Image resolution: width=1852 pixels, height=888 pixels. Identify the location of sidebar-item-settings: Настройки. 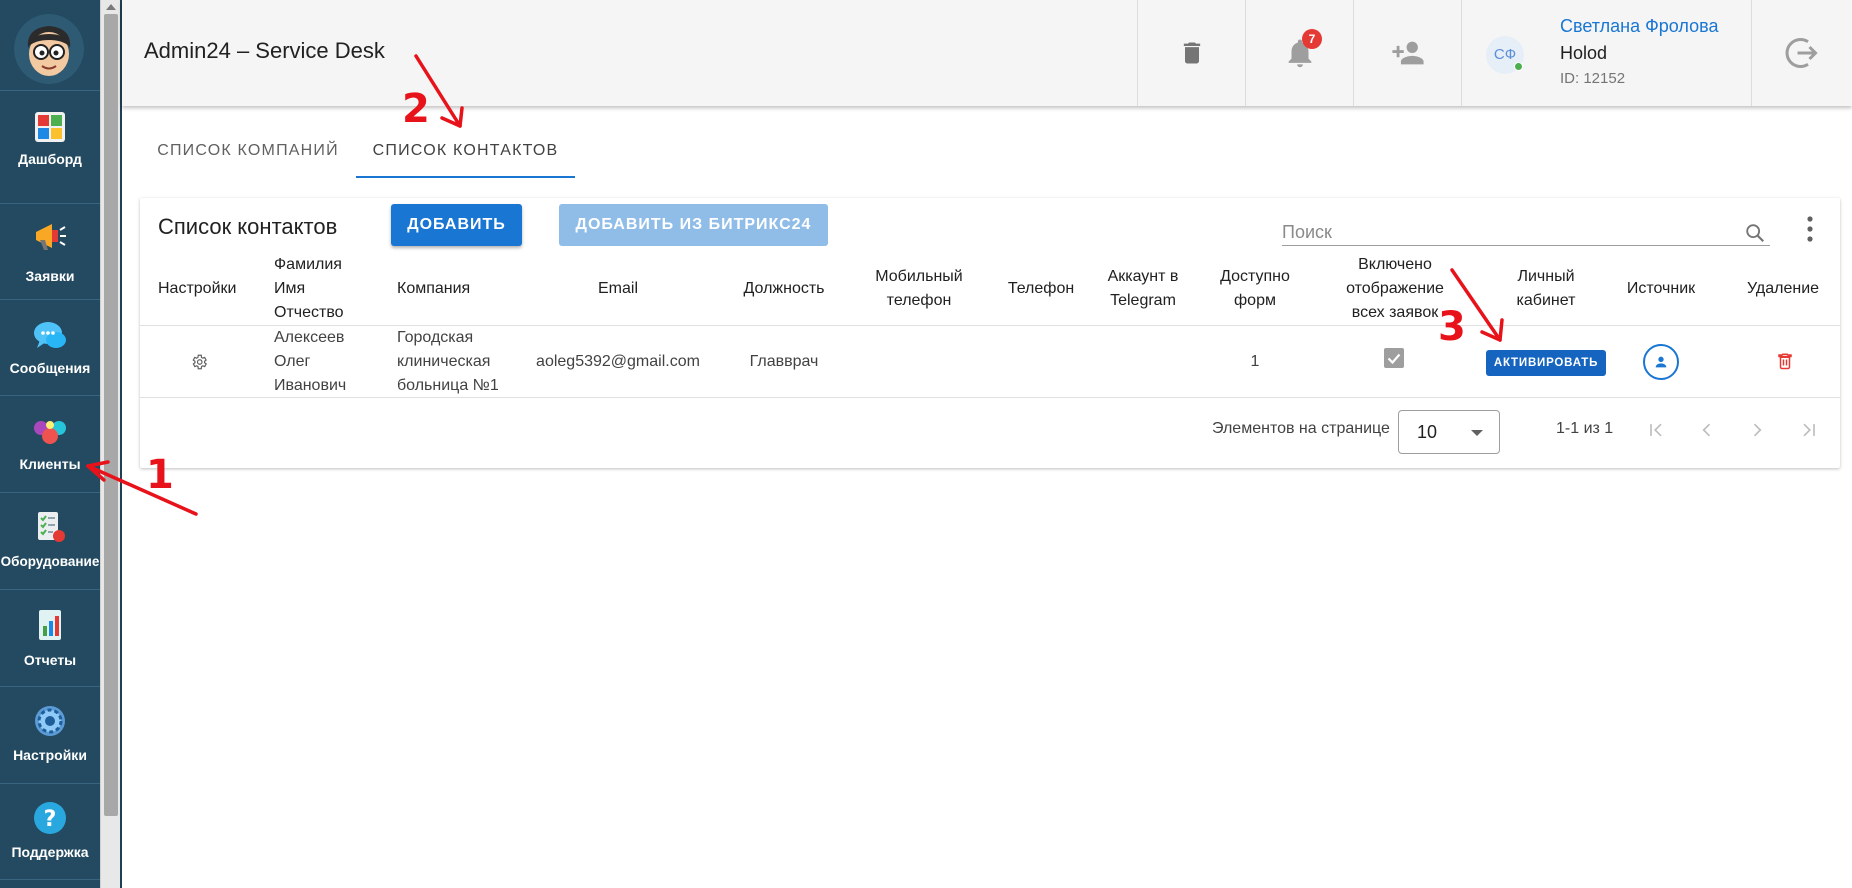
(50, 735).